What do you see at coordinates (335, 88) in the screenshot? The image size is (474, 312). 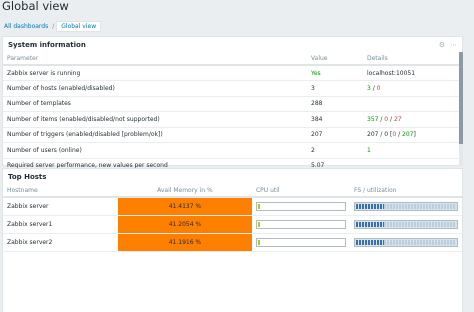 I see `value-cell: 3` at bounding box center [335, 88].